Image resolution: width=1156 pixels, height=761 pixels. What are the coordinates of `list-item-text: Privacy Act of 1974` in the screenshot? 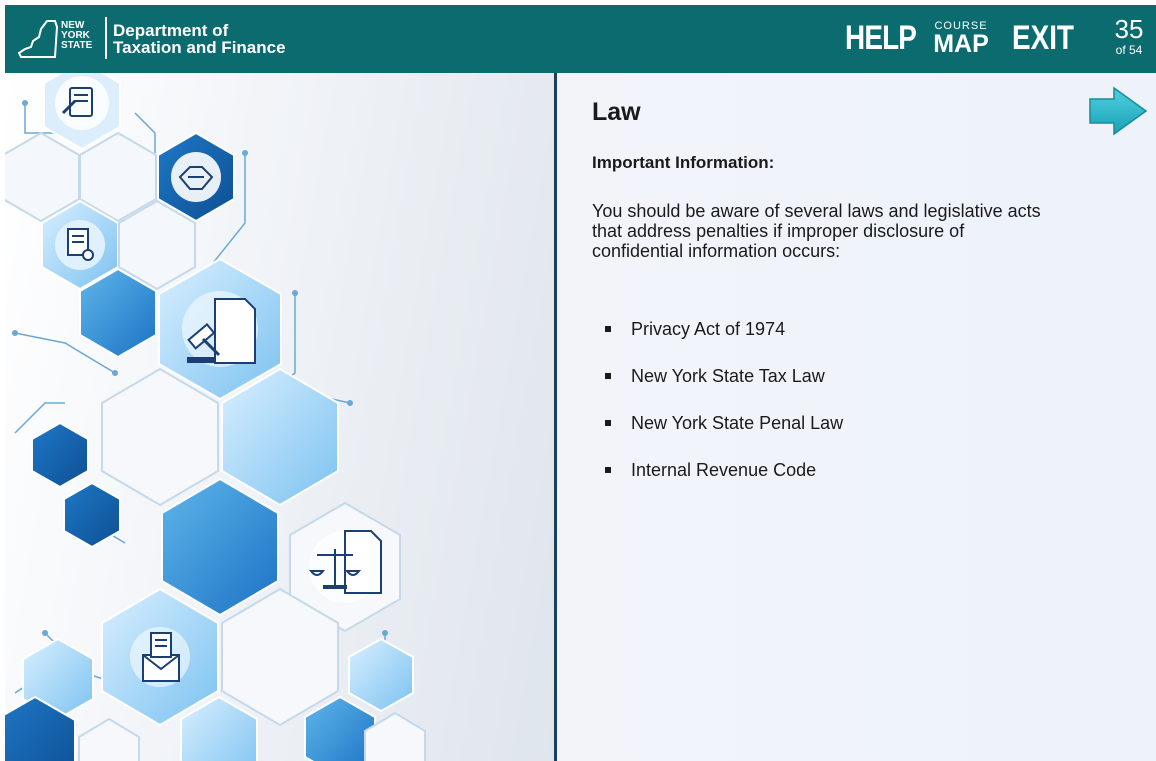 It's located at (708, 329).